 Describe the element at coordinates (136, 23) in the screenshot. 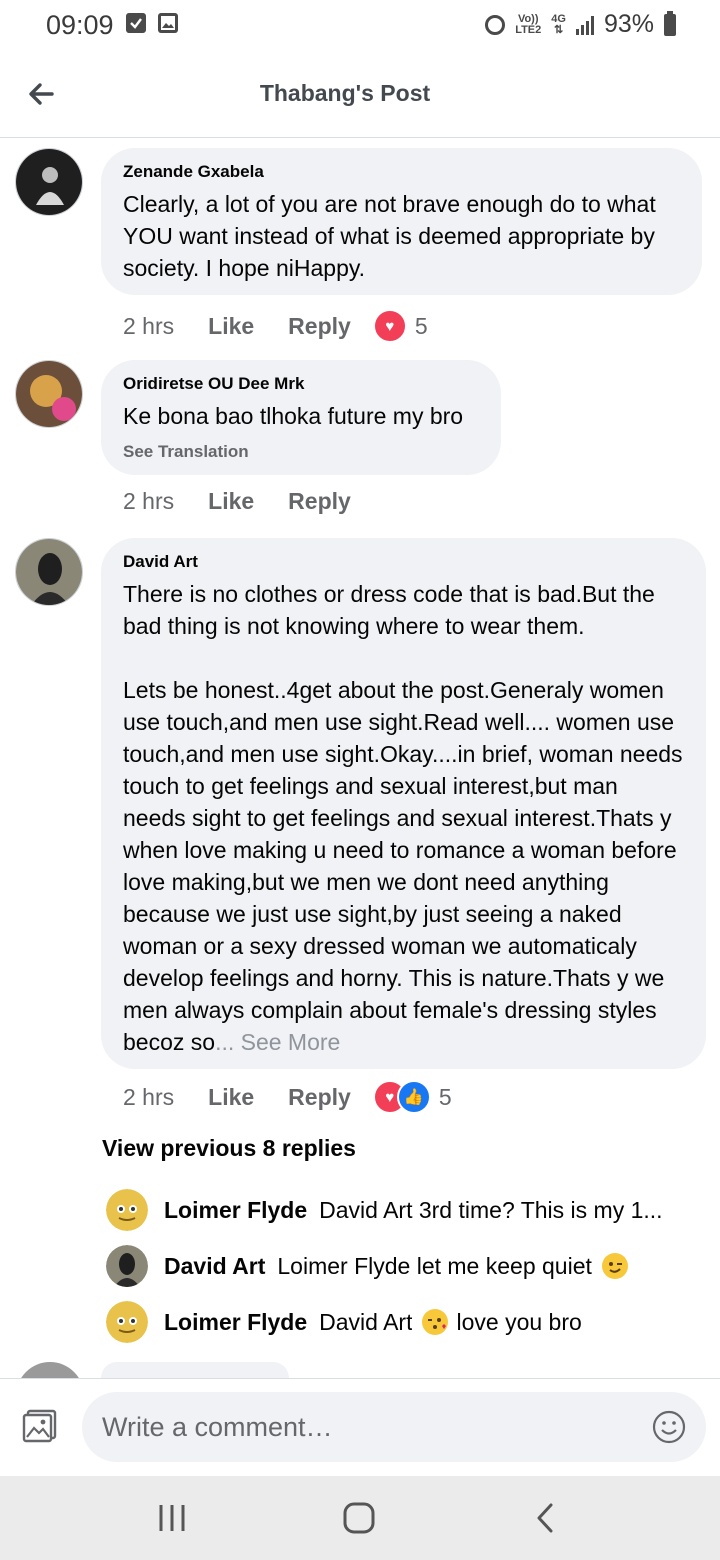

I see `checkbox-notification-icon` at that location.